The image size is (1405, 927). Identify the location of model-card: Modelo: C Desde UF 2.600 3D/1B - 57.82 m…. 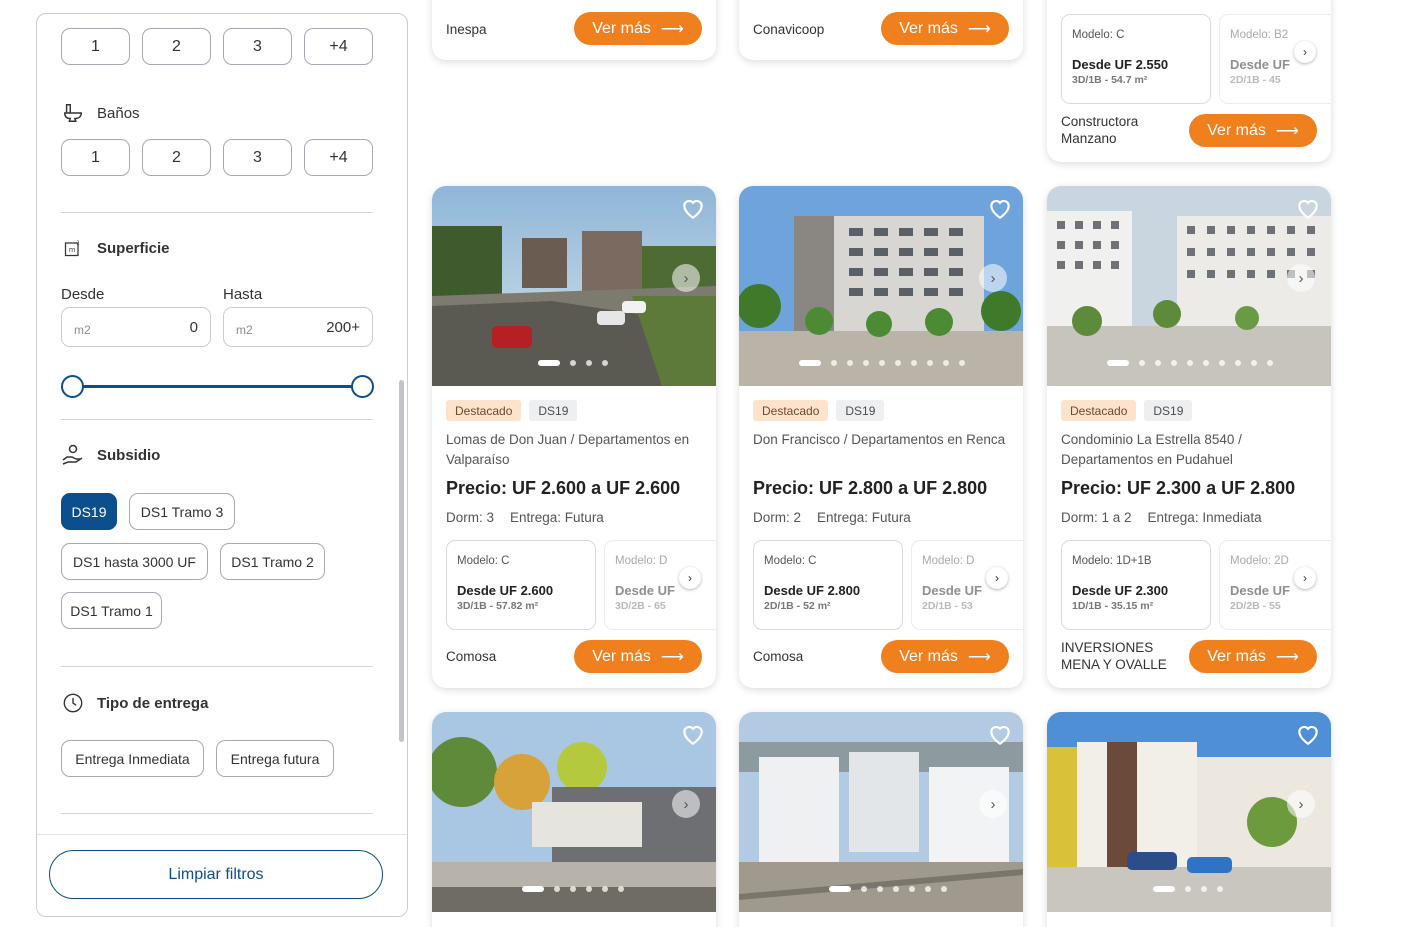
(521, 585).